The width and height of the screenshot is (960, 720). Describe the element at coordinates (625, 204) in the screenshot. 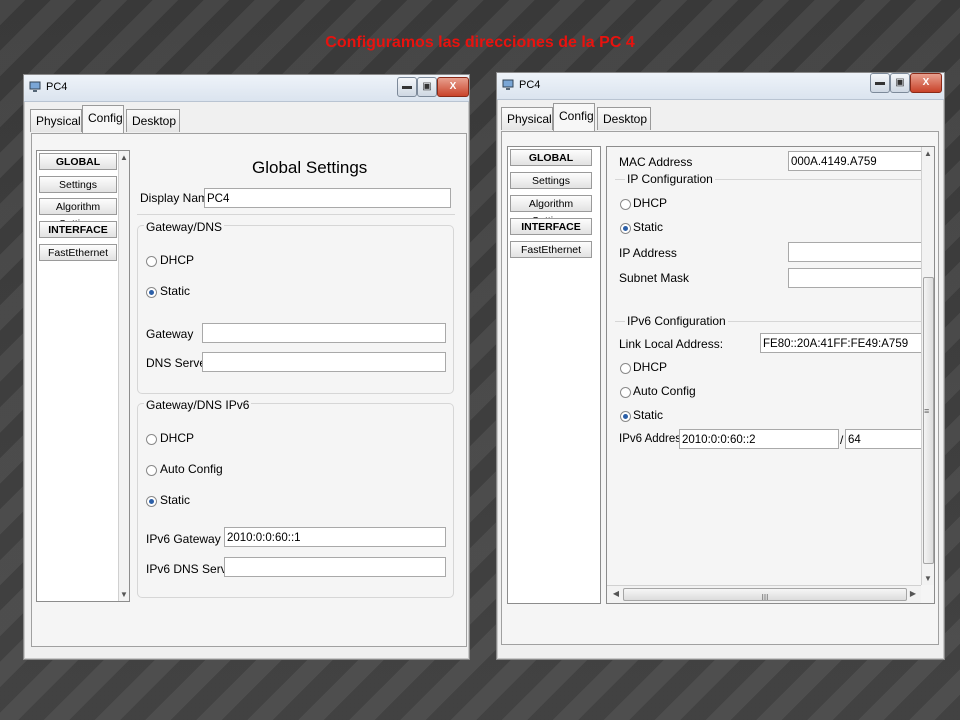

I see `ip-dhcp-radio` at that location.